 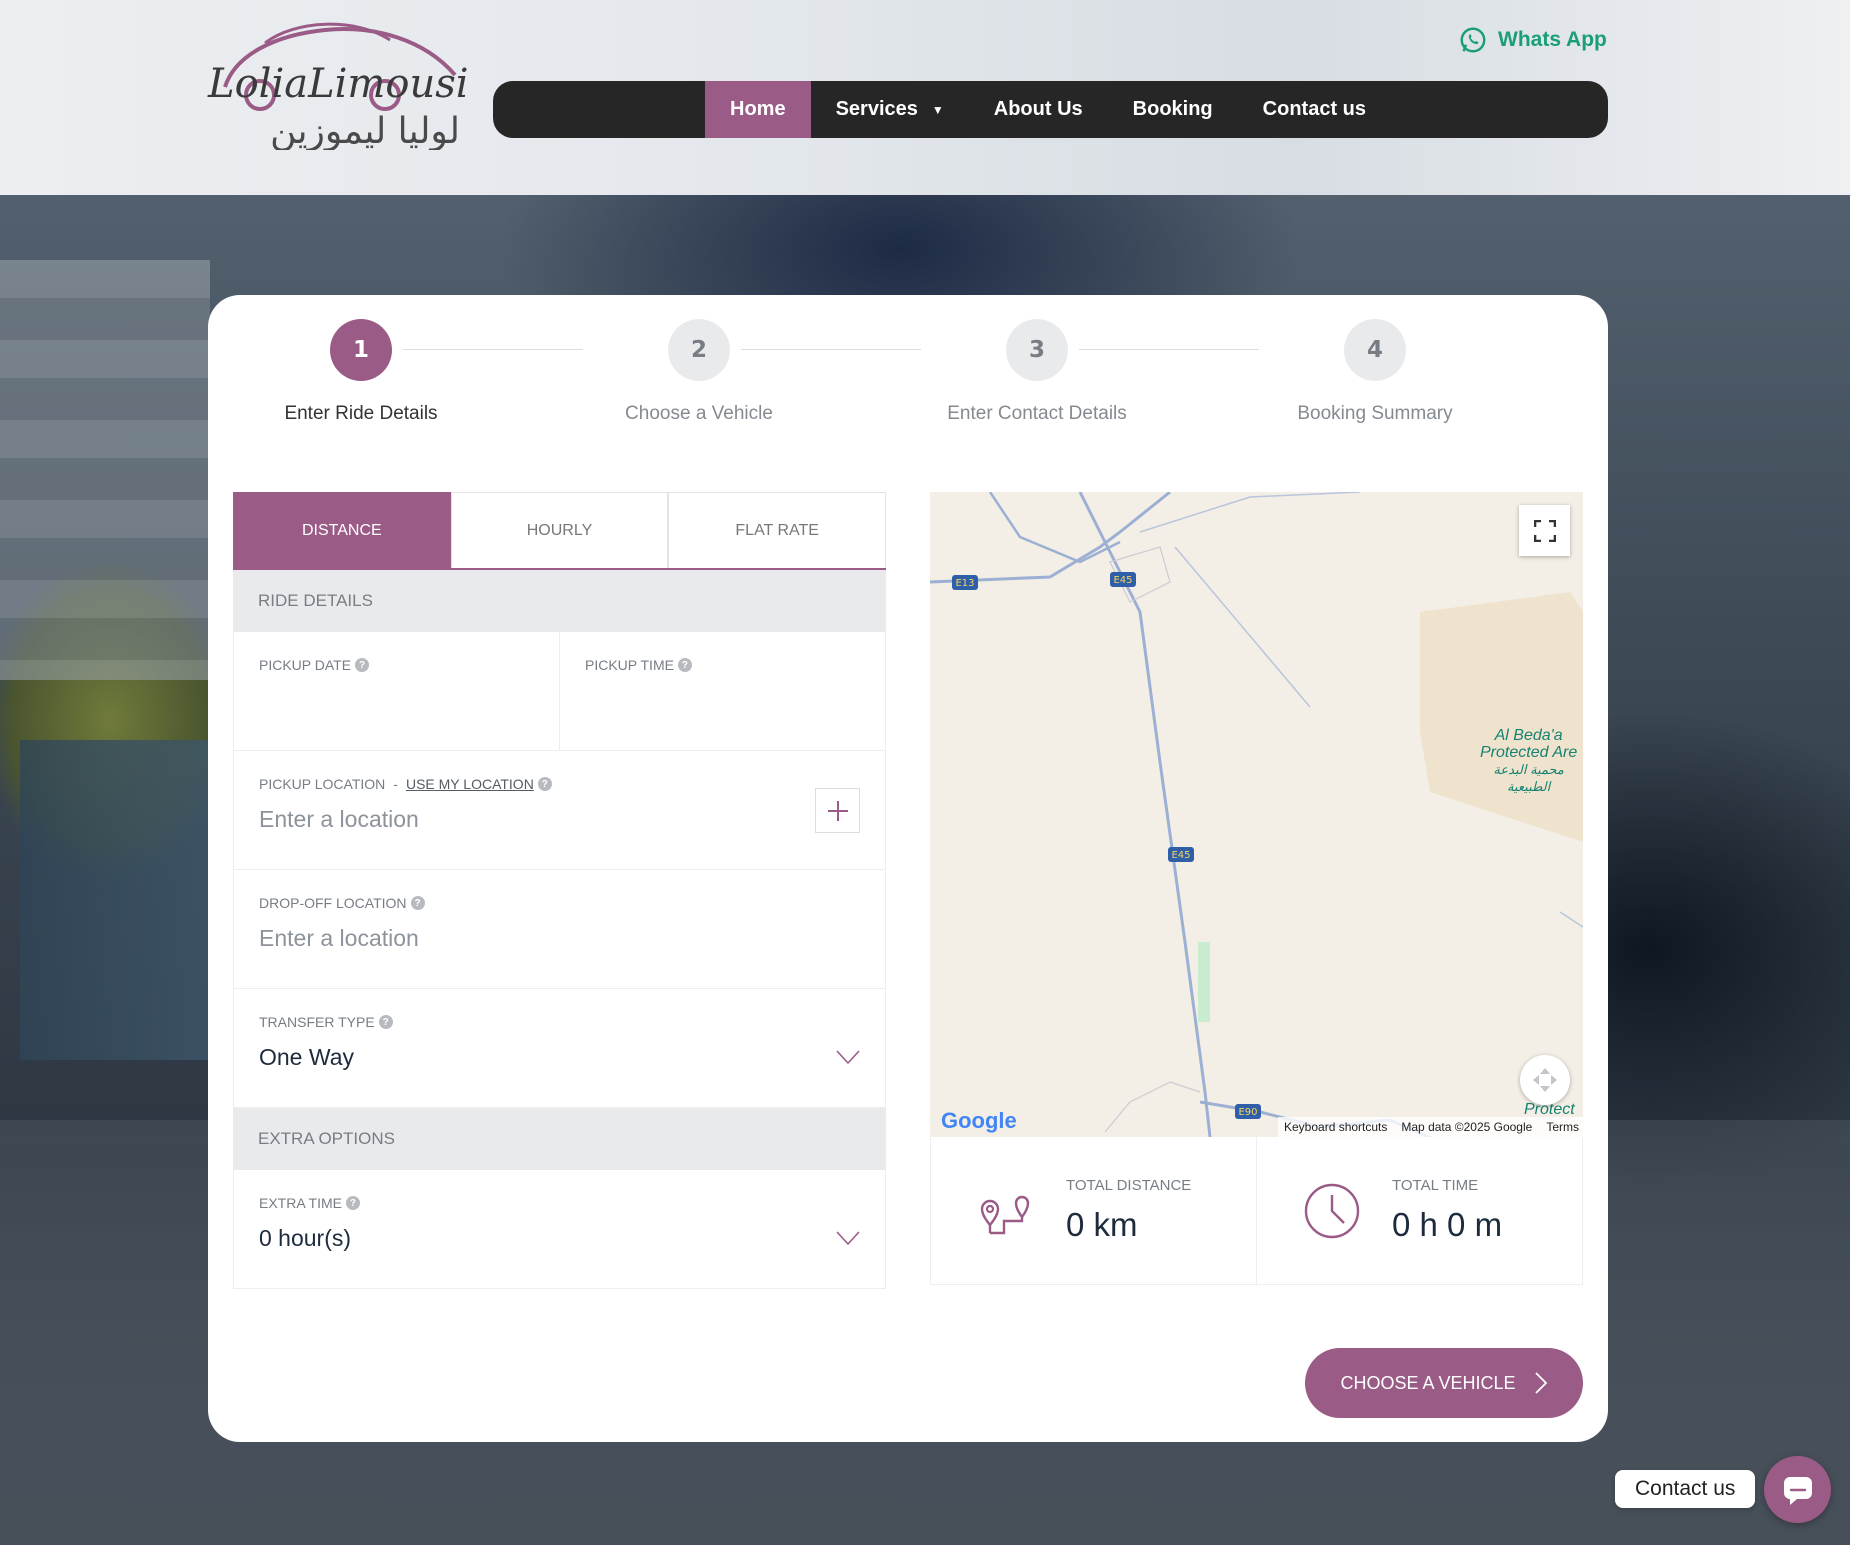 I want to click on pickup-location-row: PICKUP LOCATION - USE MY LOCATION ?, so click(x=559, y=810).